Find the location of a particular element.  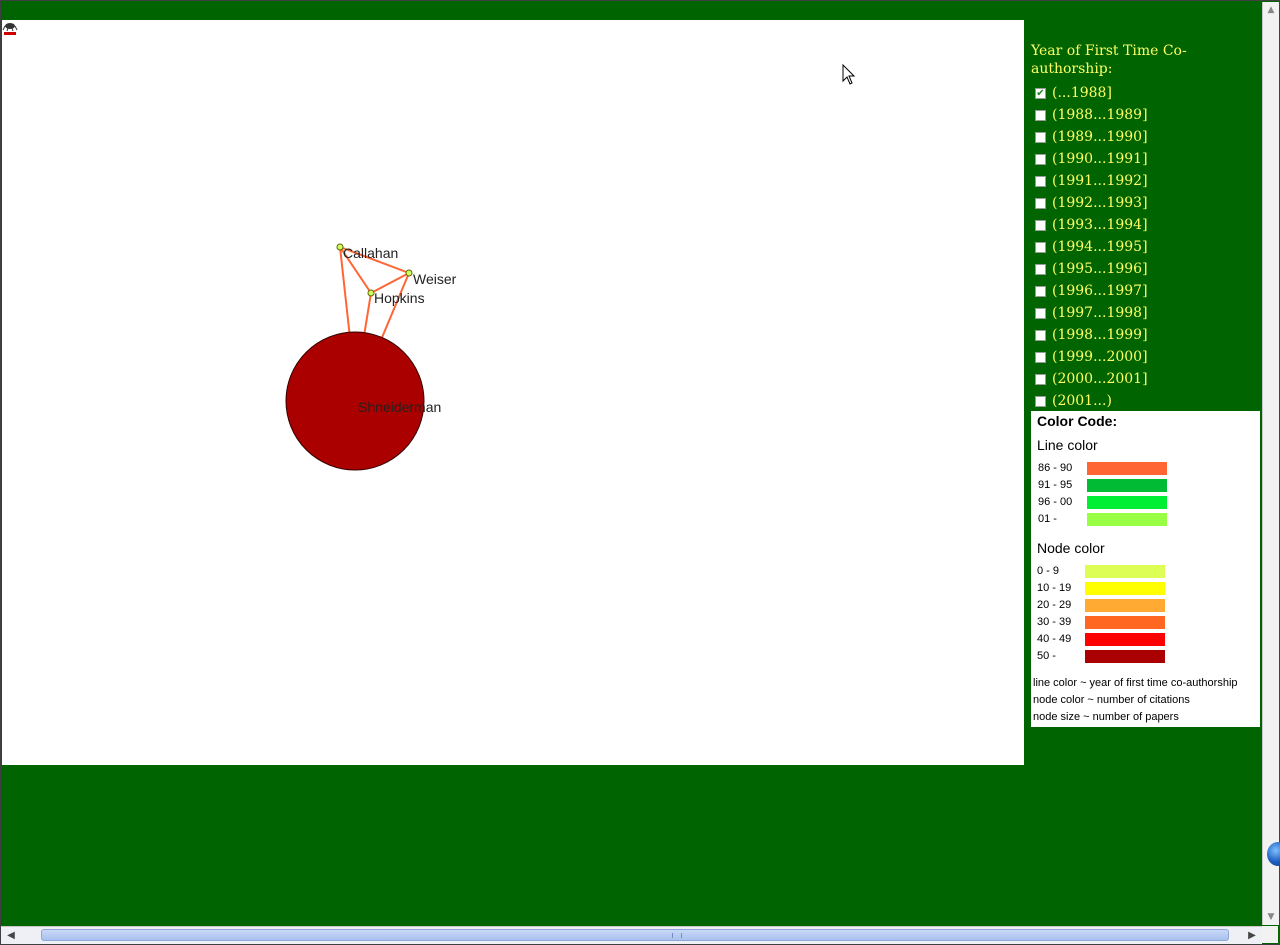

node-color-range: 30 - 39 is located at coordinates (1054, 622).